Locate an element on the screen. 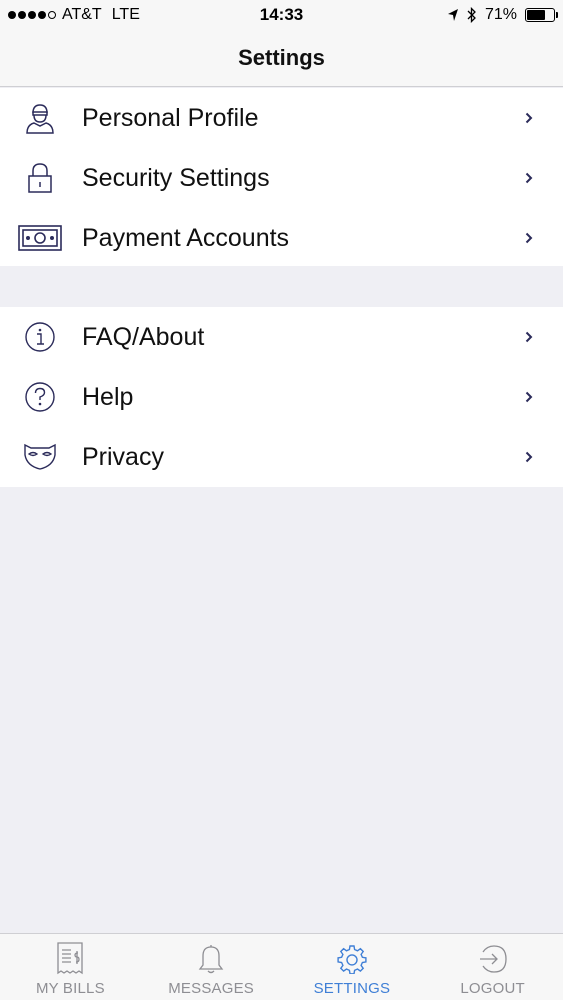 This screenshot has width=563, height=1000. row-label: FAQ/About is located at coordinates (143, 336).